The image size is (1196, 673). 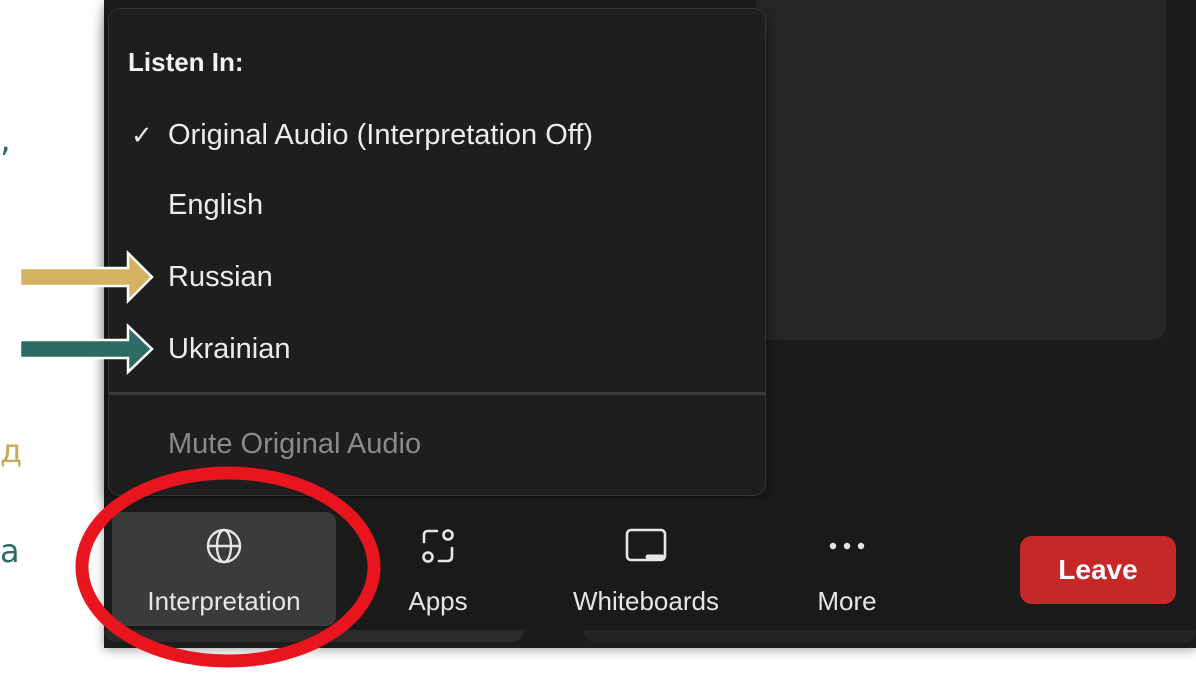 I want to click on apps-label: Apps, so click(x=438, y=601).